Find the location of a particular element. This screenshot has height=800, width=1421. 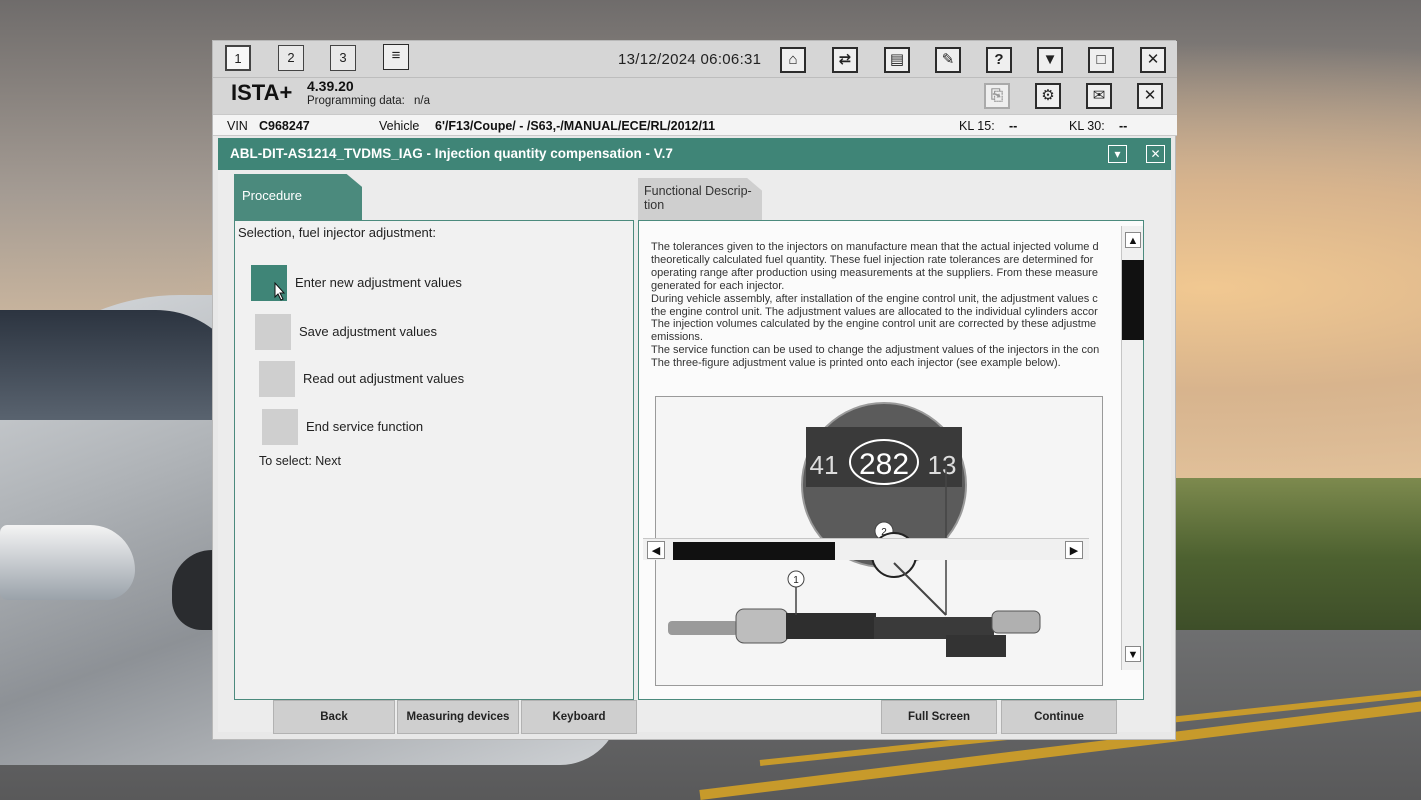

session-tab-3: 3 is located at coordinates (343, 58).